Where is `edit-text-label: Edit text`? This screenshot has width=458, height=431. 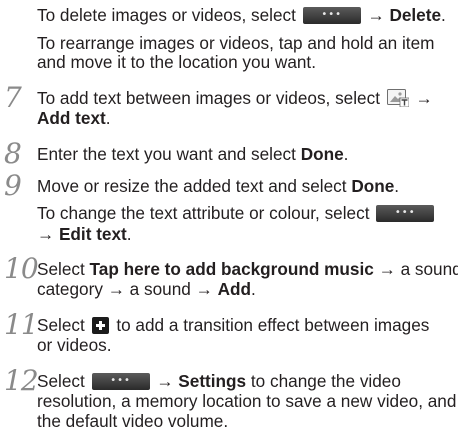 edit-text-label: Edit text is located at coordinates (92, 234).